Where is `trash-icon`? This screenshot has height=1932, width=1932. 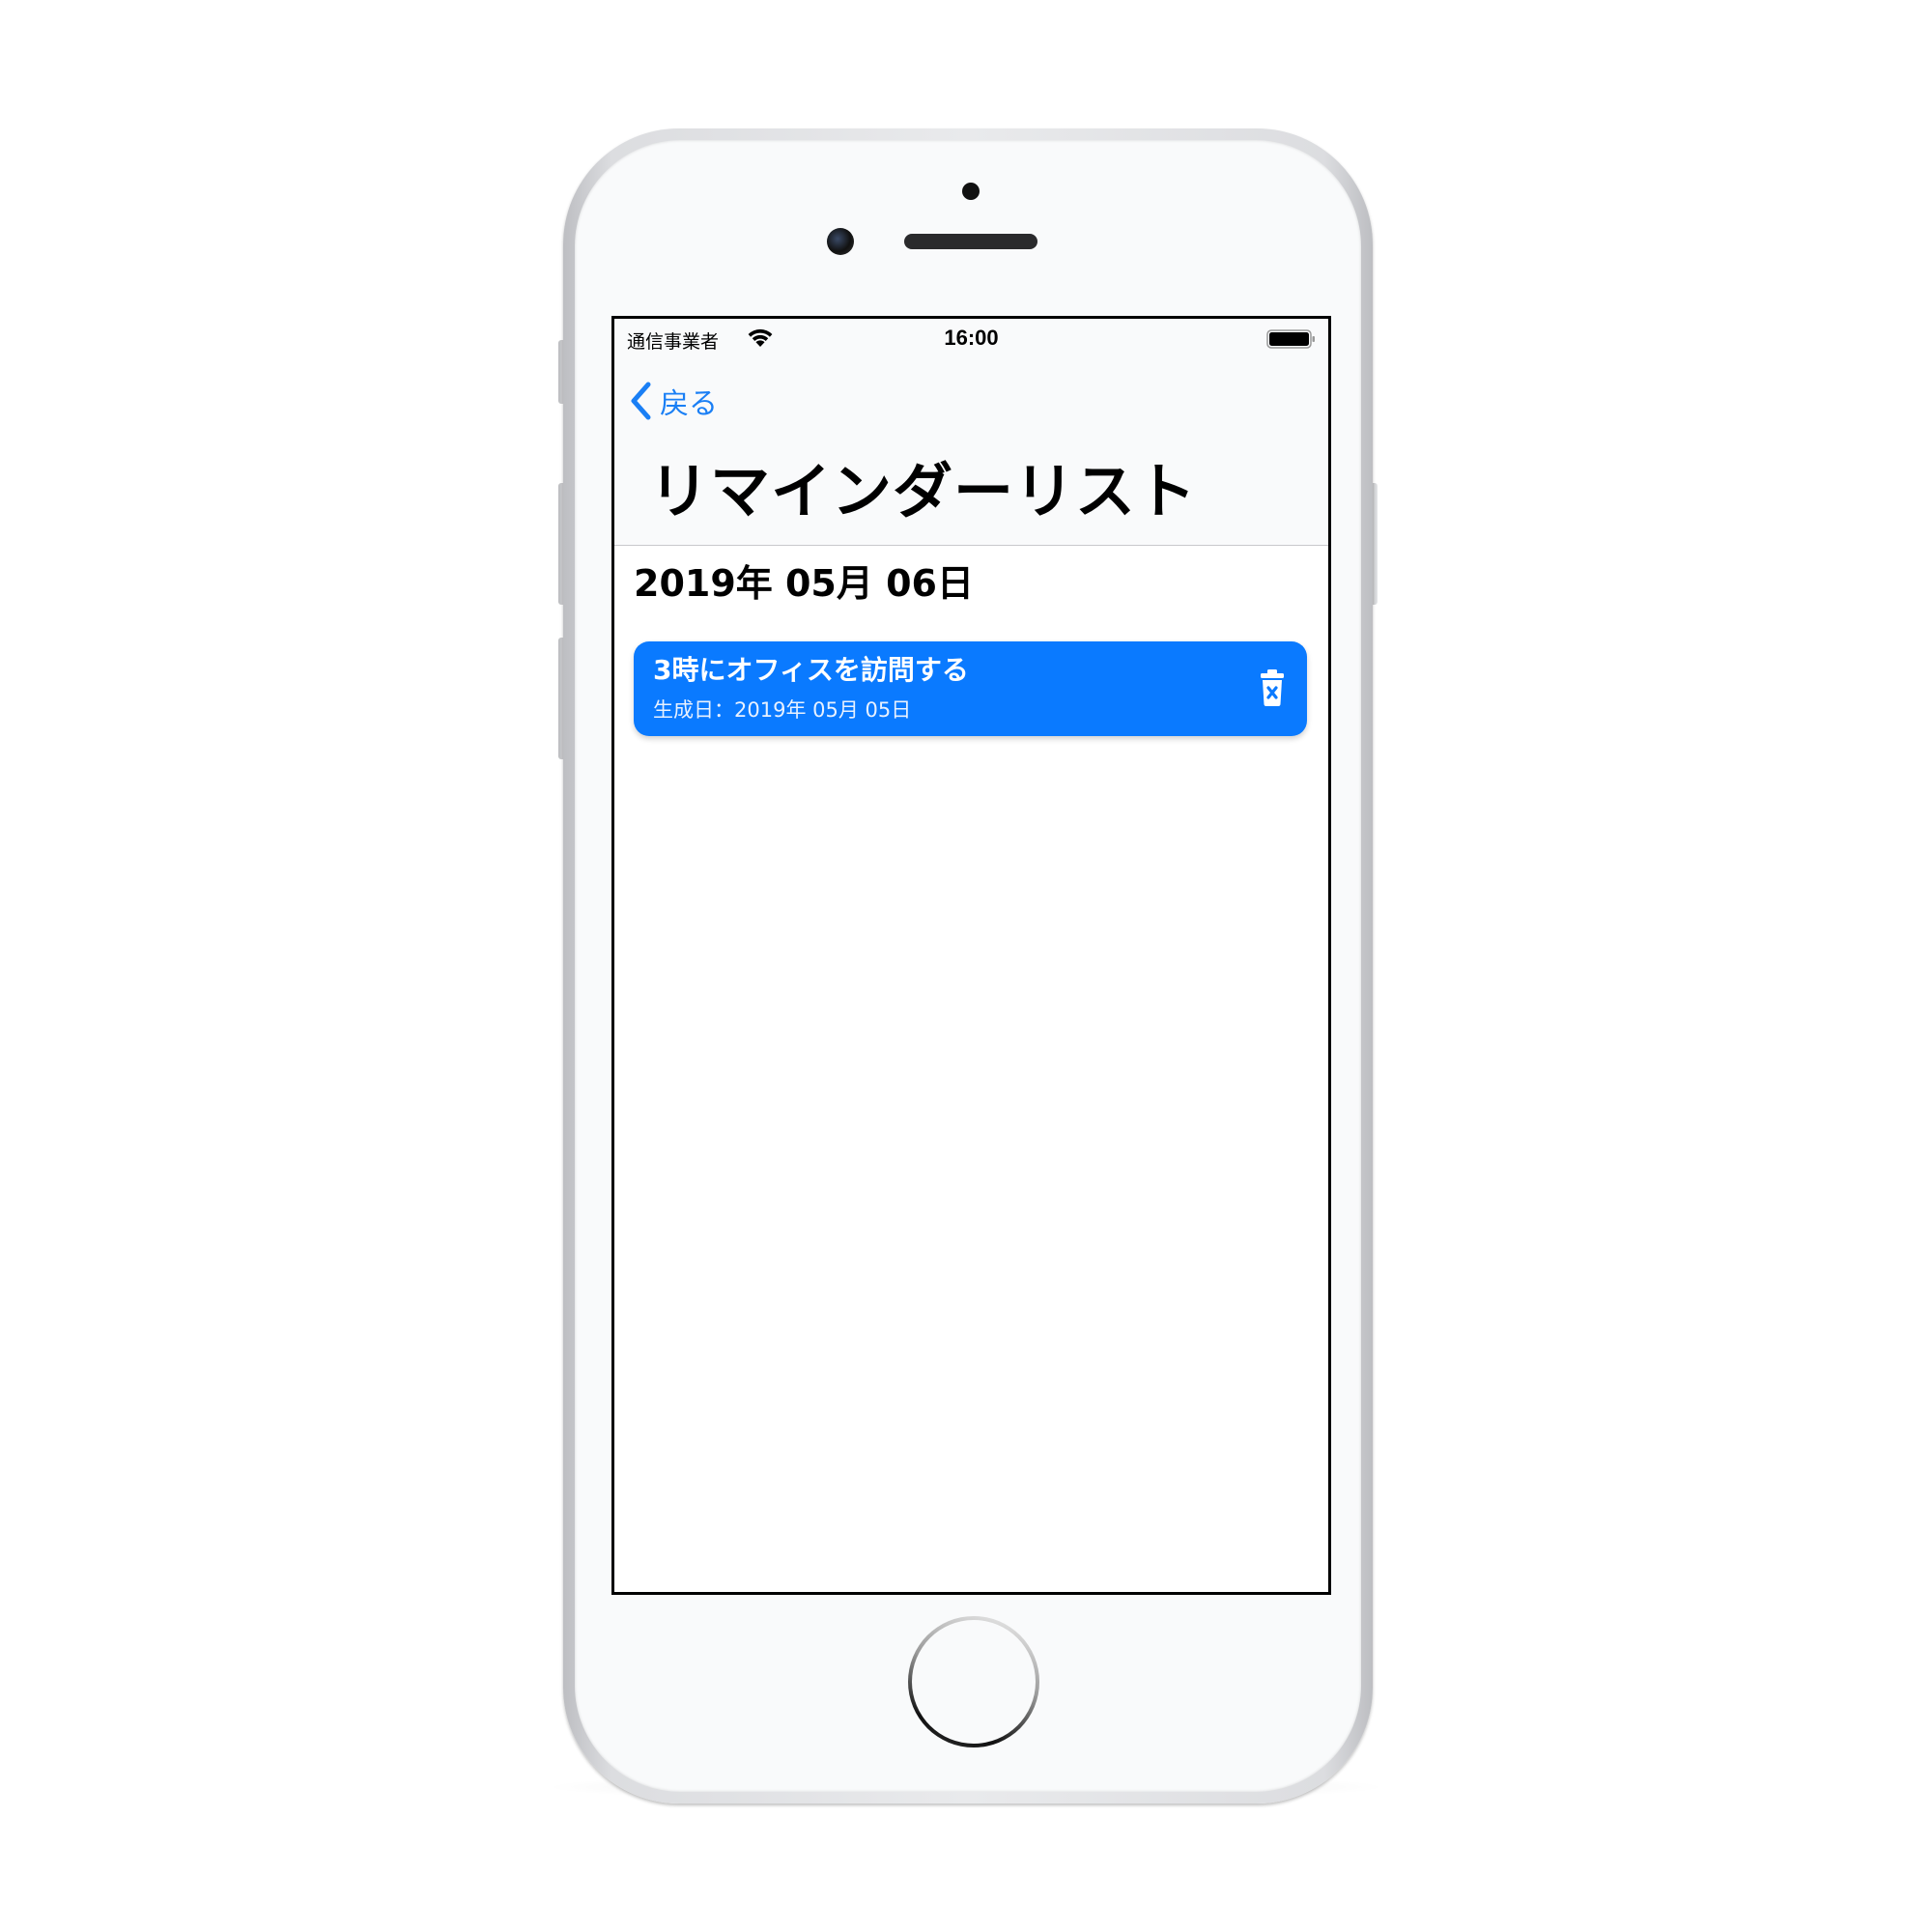
trash-icon is located at coordinates (1272, 687).